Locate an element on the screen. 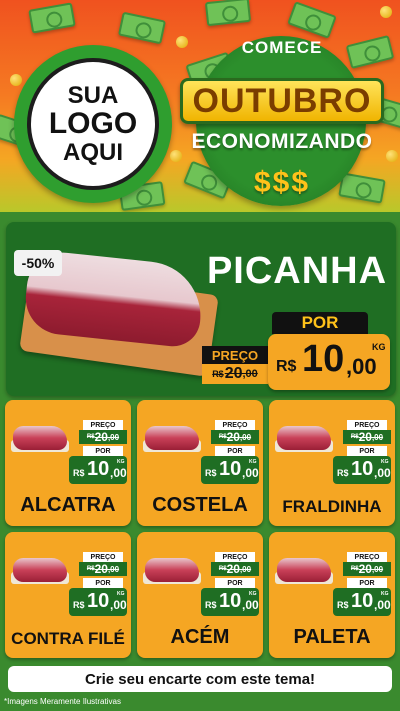 This screenshot has height=711, width=400. product-name: PALETA is located at coordinates (332, 637).